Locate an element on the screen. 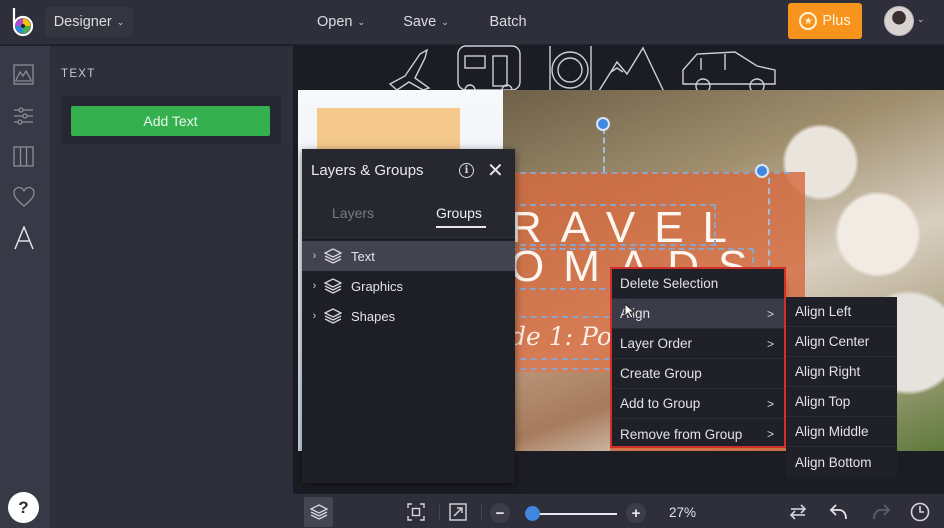 The height and width of the screenshot is (528, 944). open-menu-button: Open ⌄ is located at coordinates (341, 22).